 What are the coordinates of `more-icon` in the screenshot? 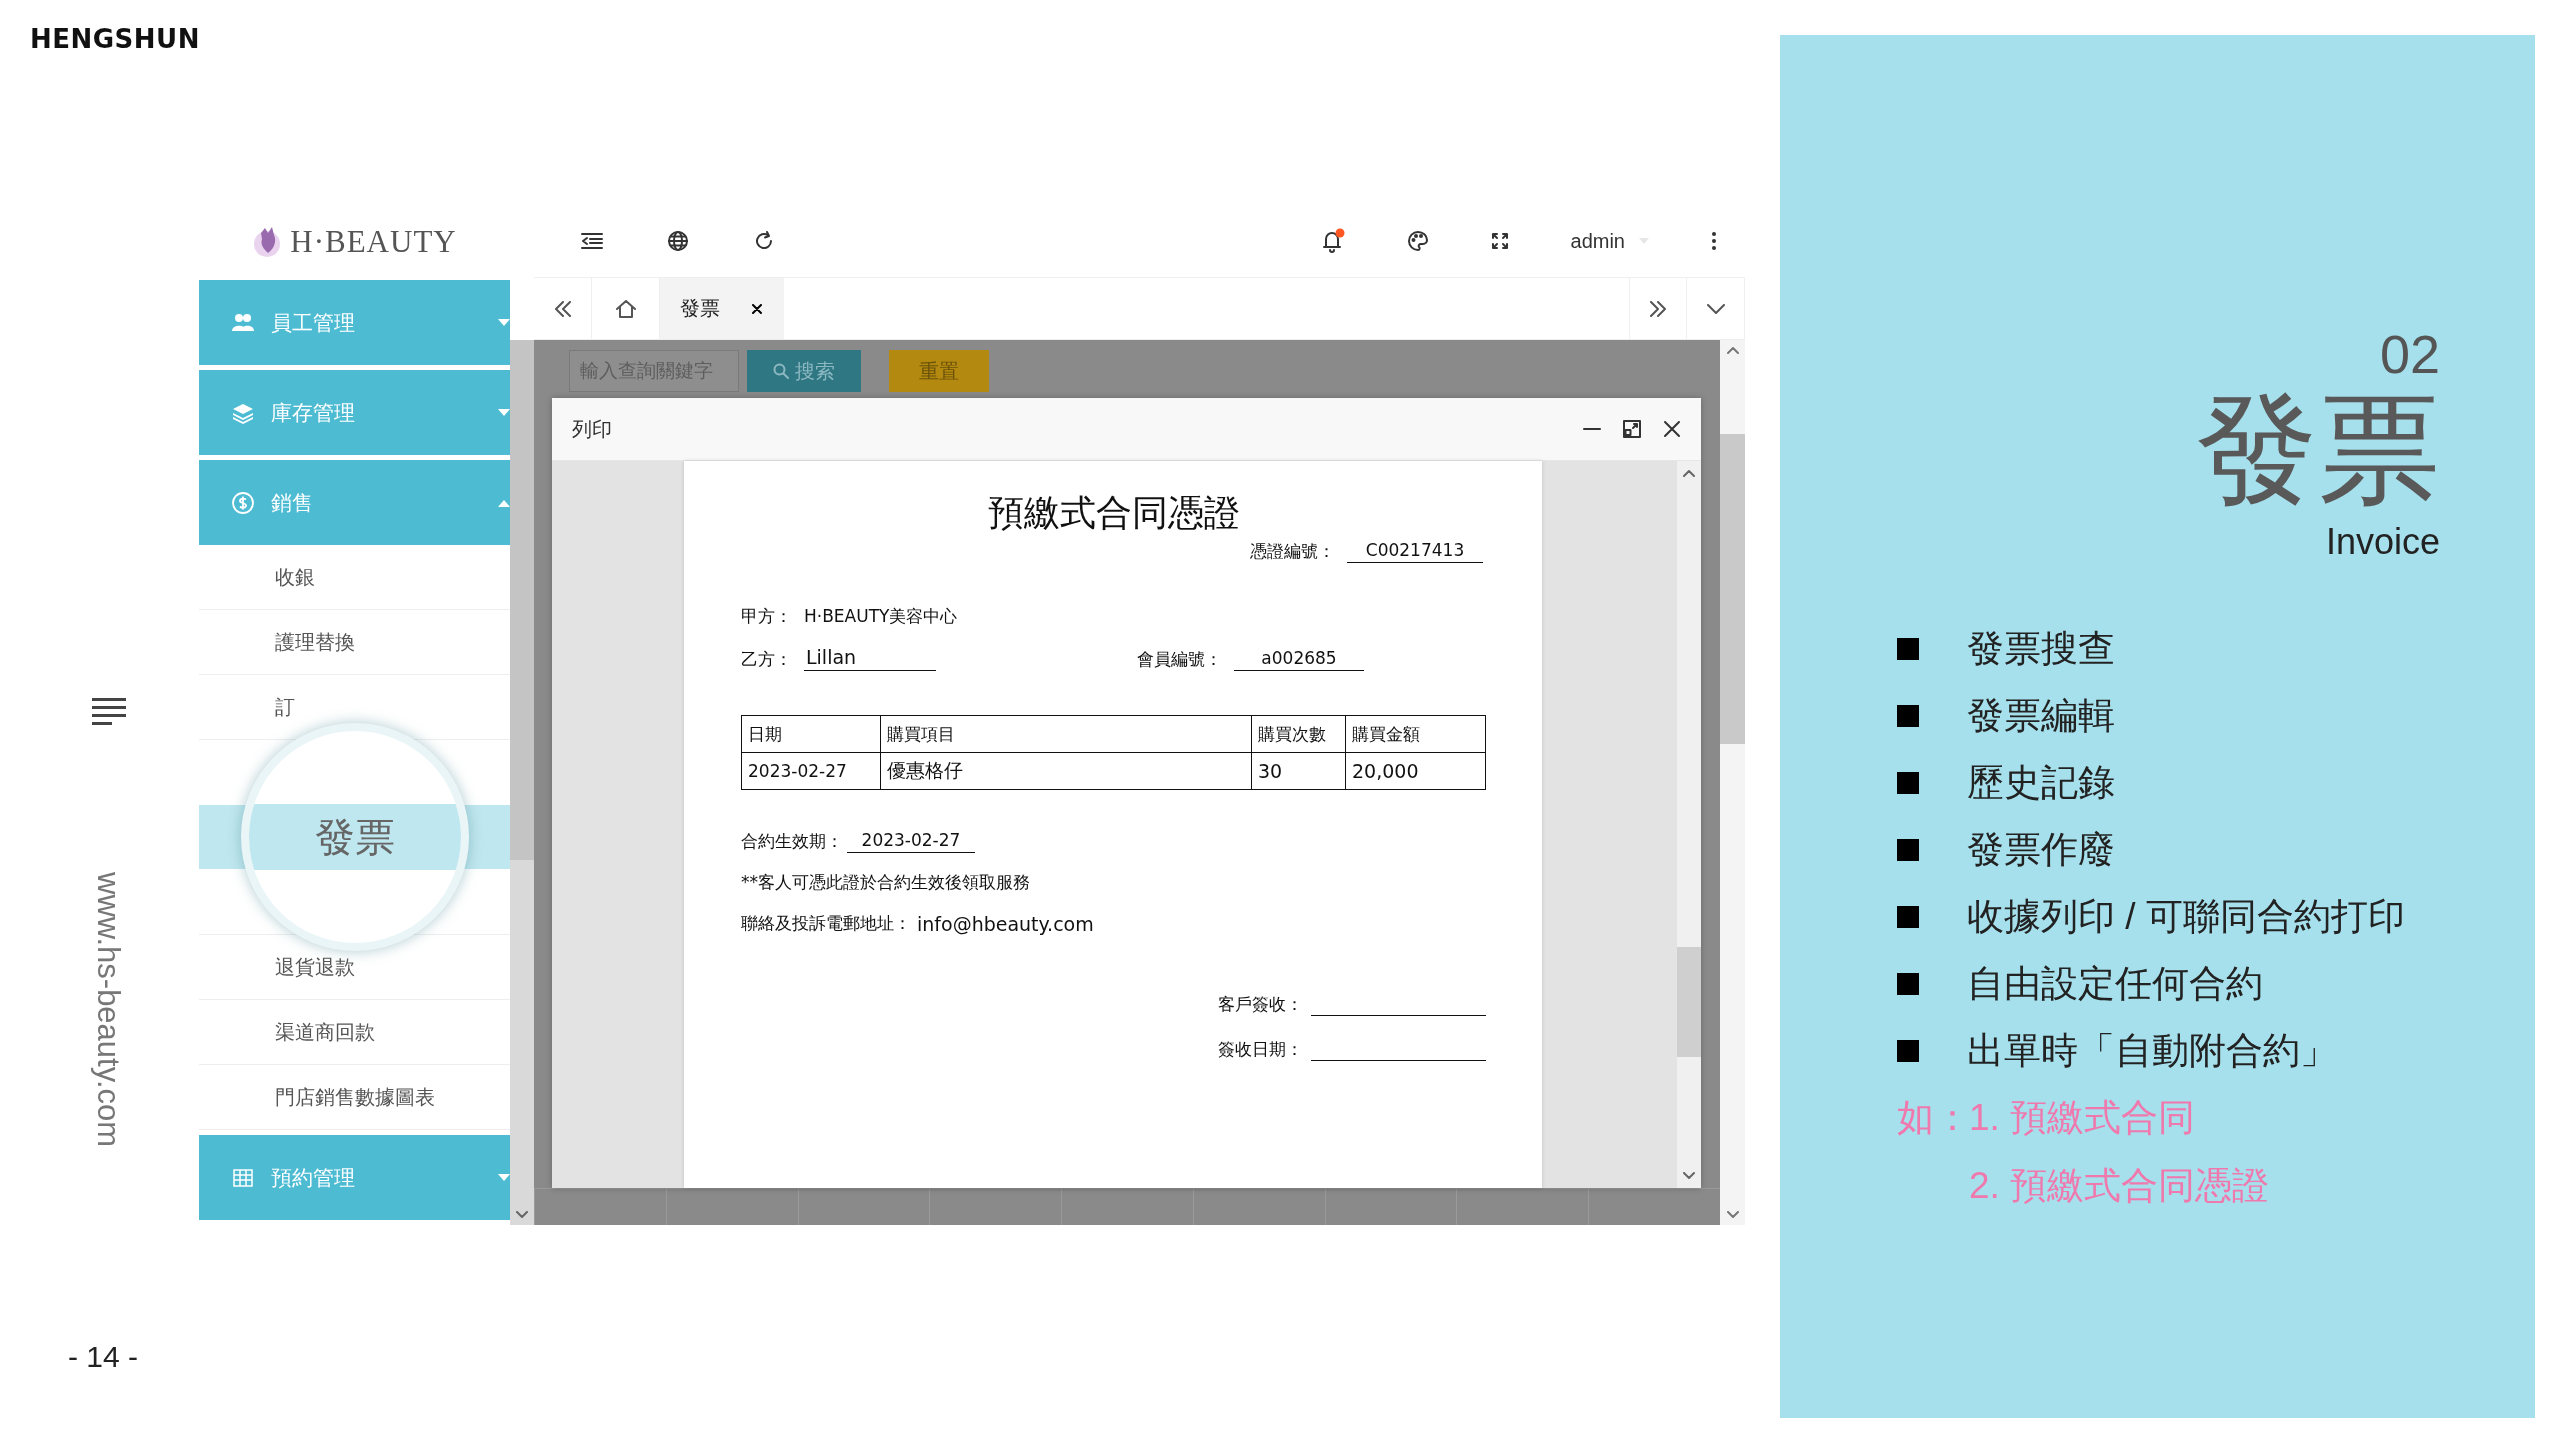 It's located at (1714, 241).